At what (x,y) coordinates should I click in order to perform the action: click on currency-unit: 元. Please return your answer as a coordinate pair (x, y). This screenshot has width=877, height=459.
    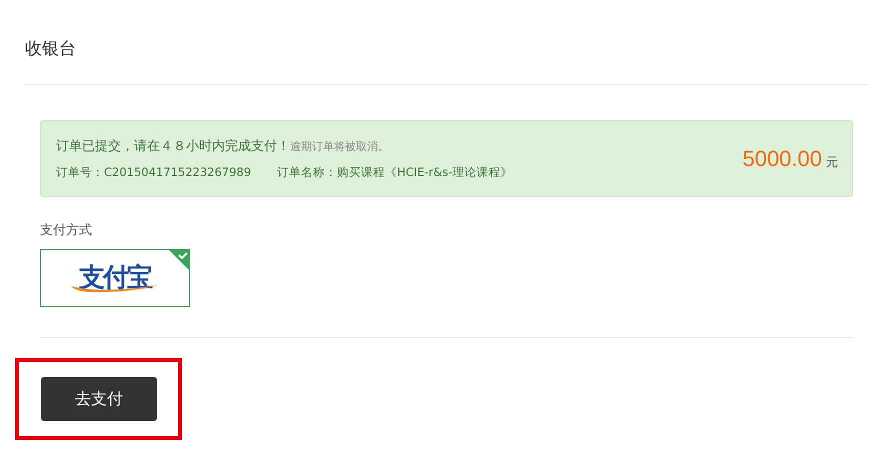
    Looking at the image, I should click on (832, 161).